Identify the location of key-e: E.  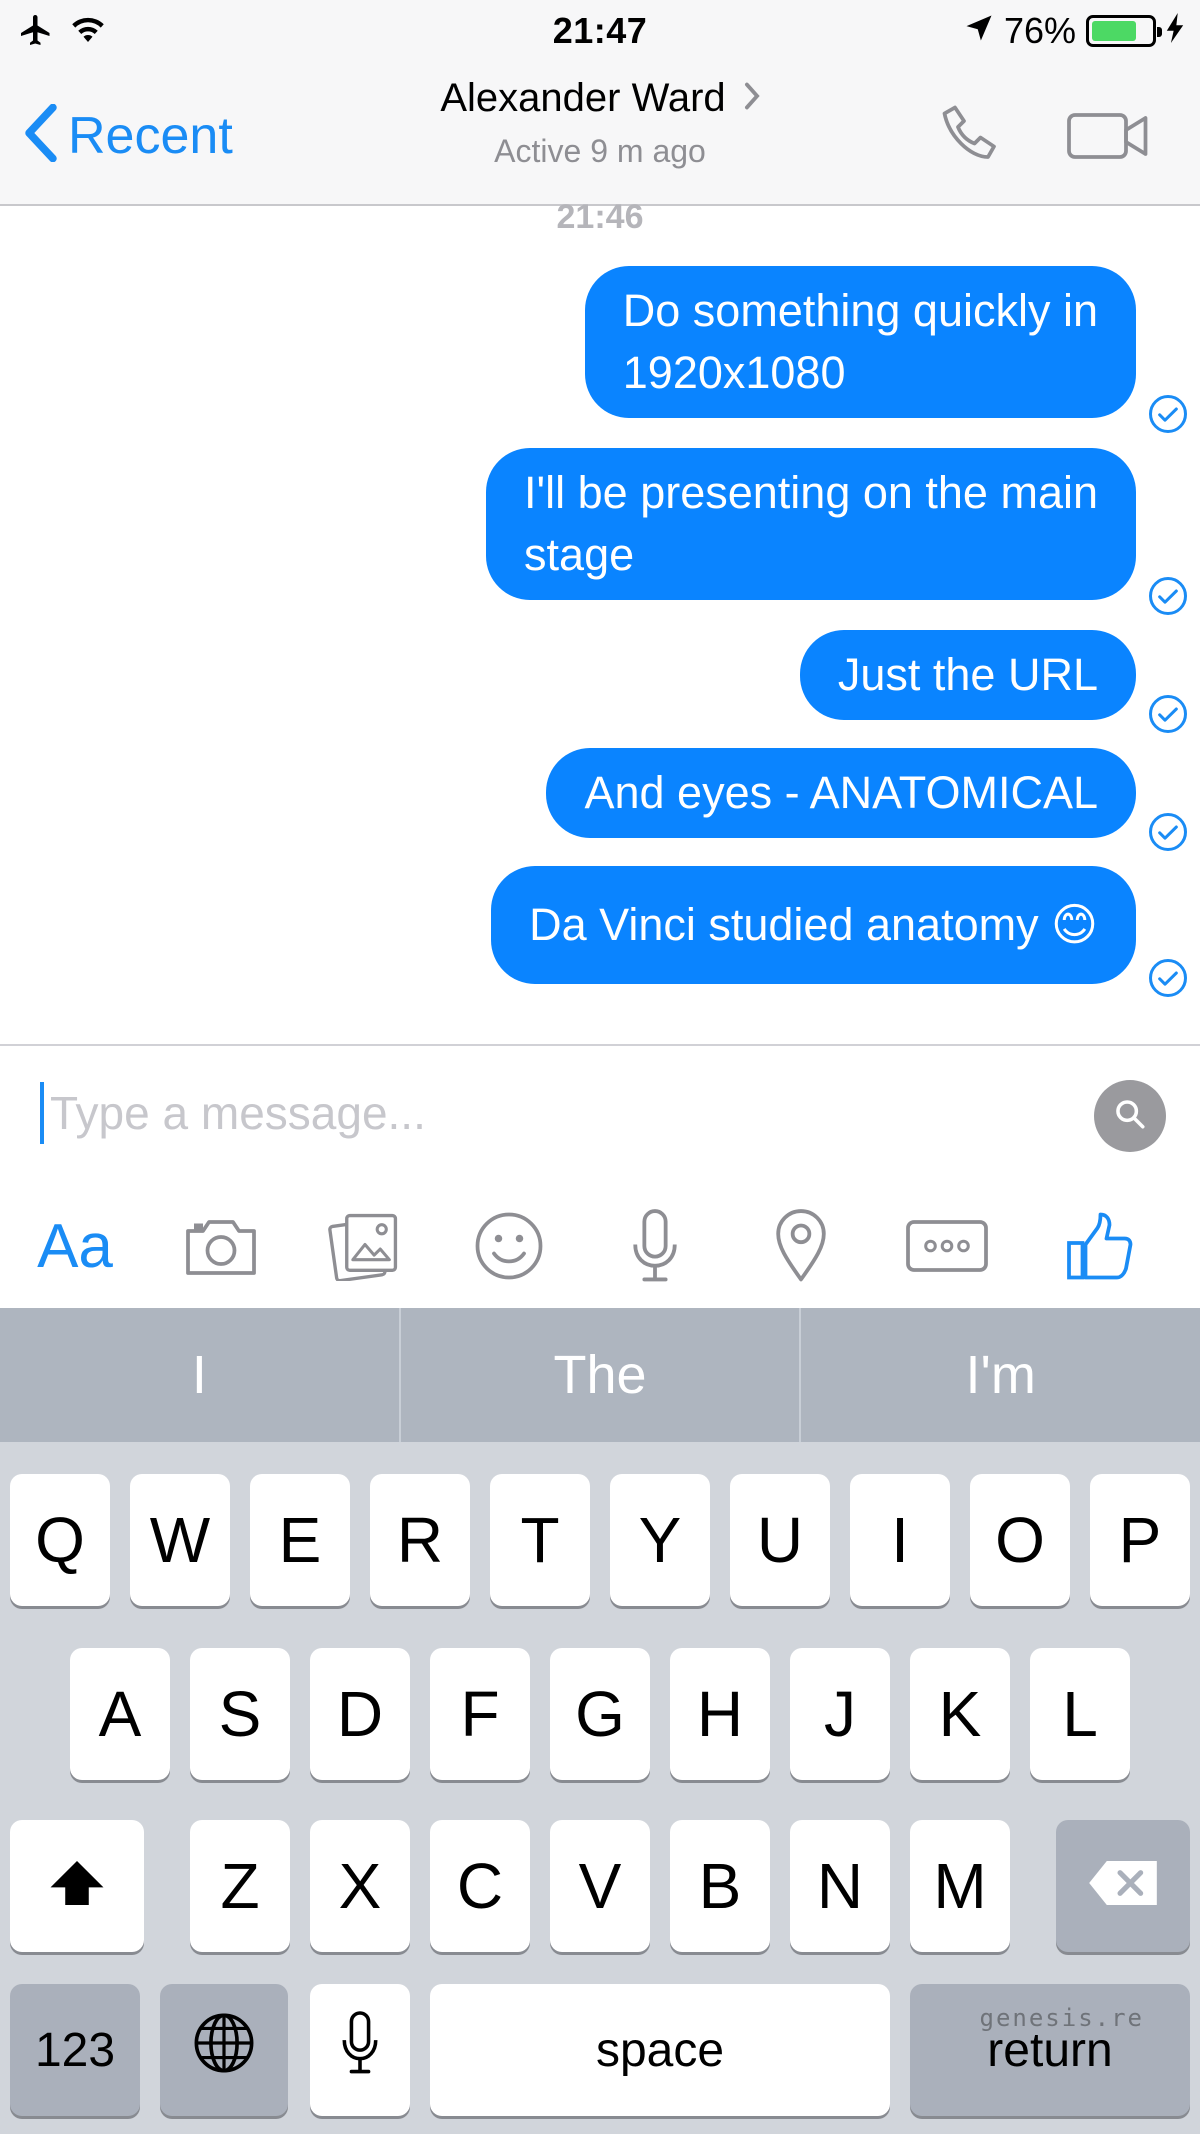
(300, 1540).